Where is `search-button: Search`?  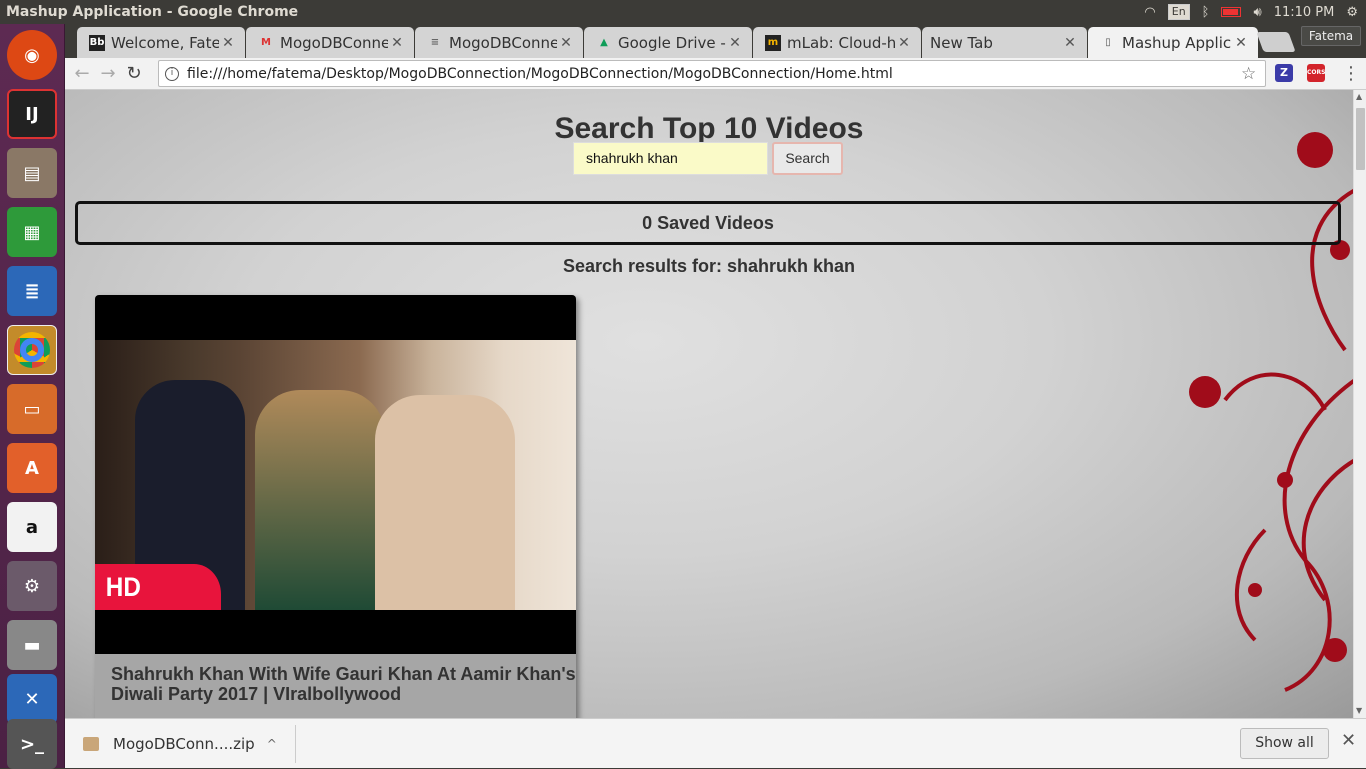
search-button: Search is located at coordinates (807, 158).